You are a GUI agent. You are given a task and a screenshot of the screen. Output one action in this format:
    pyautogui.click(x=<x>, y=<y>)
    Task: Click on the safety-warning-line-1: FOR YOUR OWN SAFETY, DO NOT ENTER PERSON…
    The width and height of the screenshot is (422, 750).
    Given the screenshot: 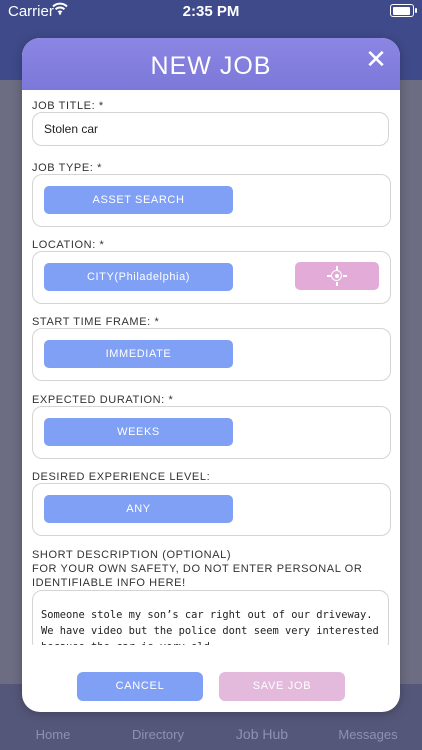 What is the action you would take?
    pyautogui.click(x=197, y=569)
    